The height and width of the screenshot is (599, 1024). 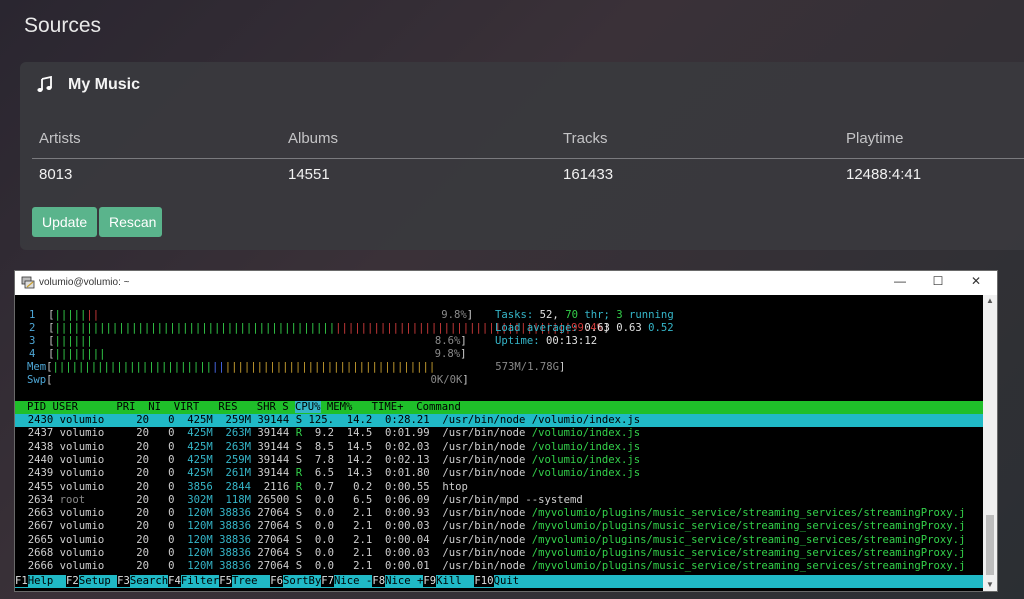 What do you see at coordinates (64, 222) in the screenshot?
I see `update-button: Update` at bounding box center [64, 222].